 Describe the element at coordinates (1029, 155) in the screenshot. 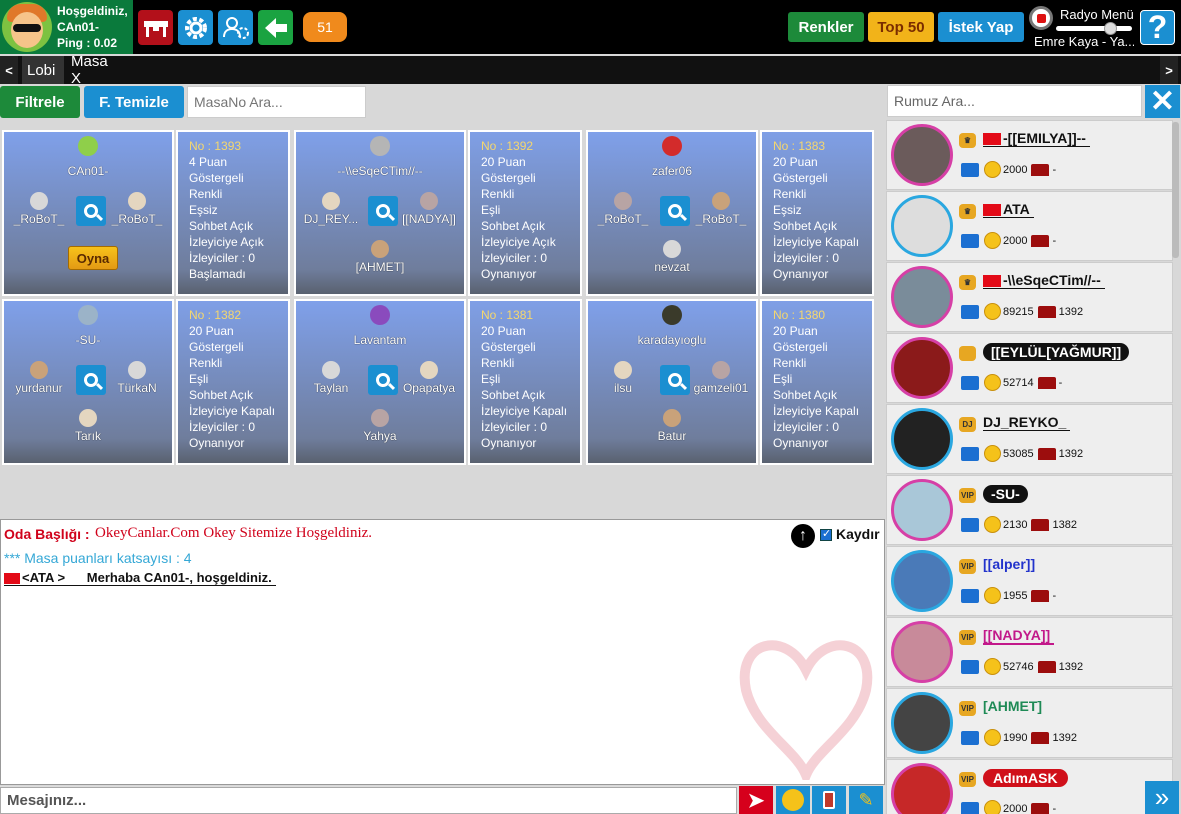

I see `user-row: ♛ -[[EMILYA]]-- 2000 -` at that location.